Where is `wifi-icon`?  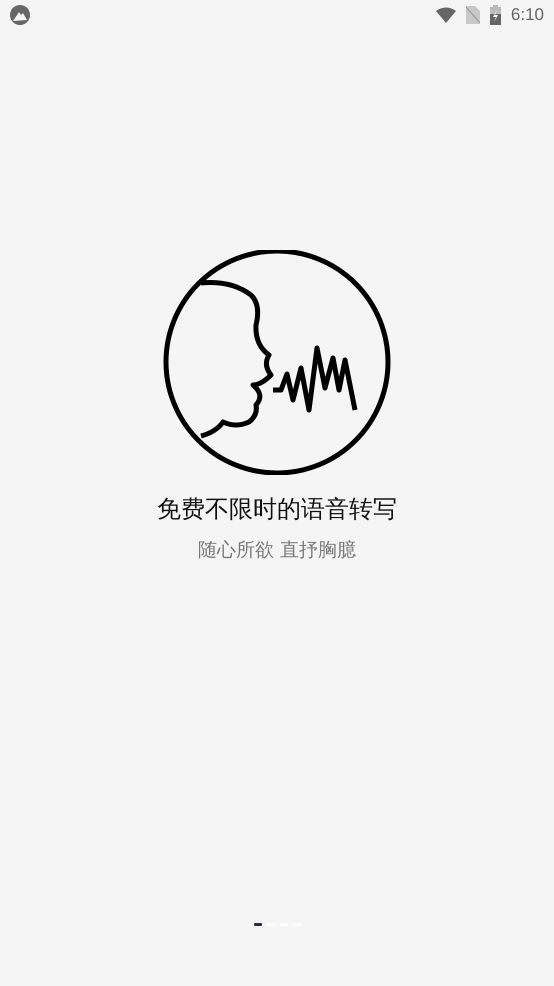
wifi-icon is located at coordinates (446, 15).